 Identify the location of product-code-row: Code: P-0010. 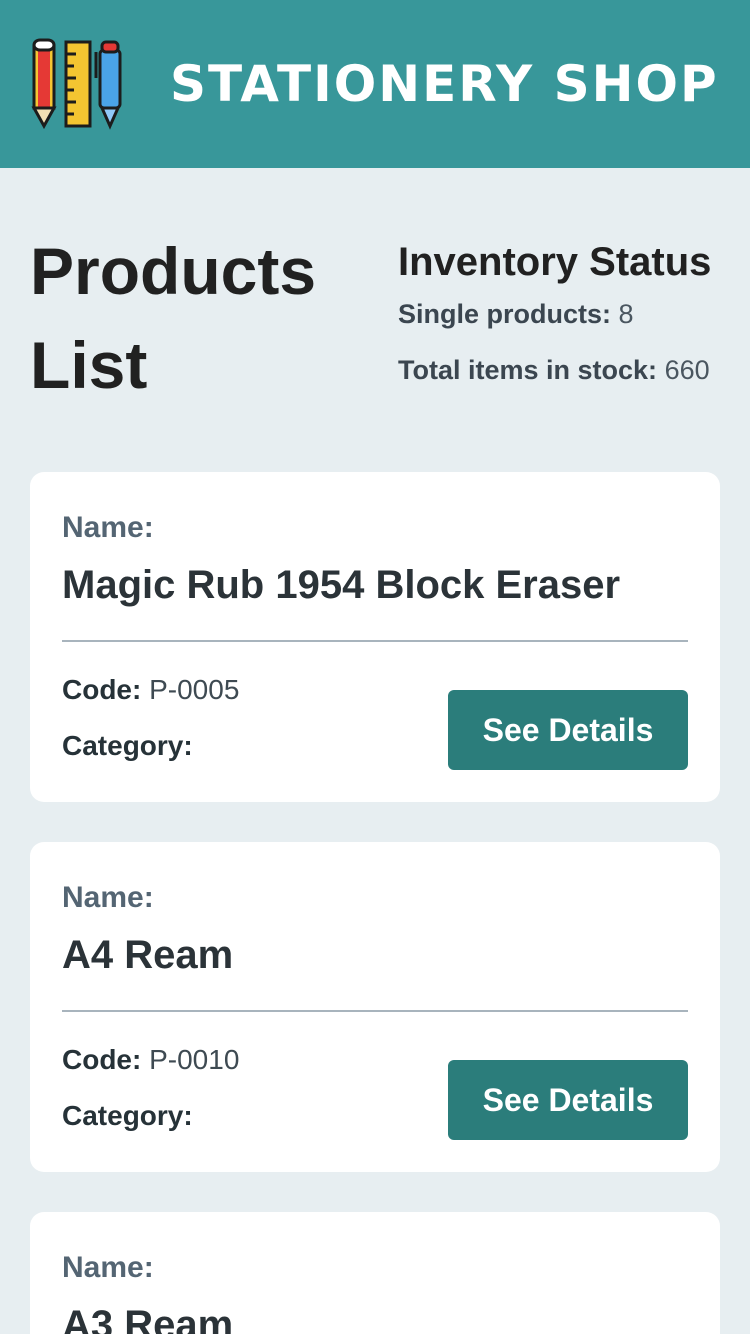
(150, 1060).